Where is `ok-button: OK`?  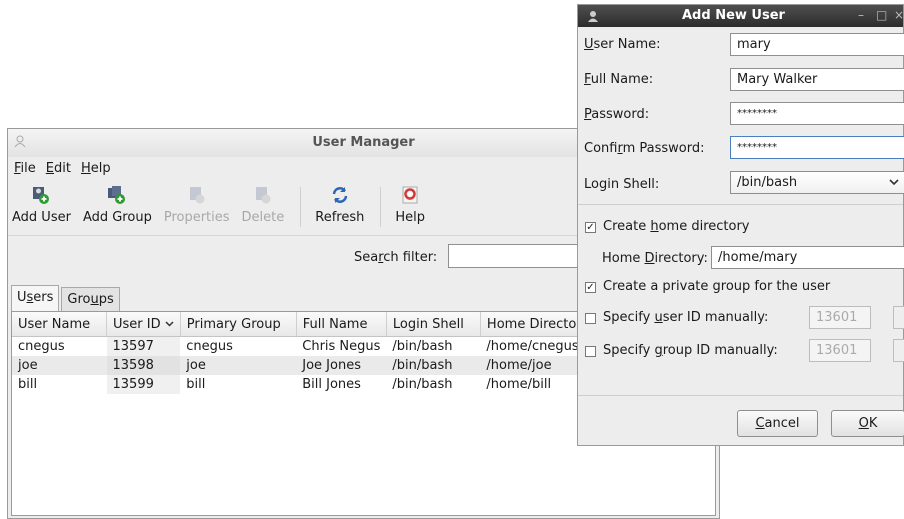 ok-button: OK is located at coordinates (867, 423).